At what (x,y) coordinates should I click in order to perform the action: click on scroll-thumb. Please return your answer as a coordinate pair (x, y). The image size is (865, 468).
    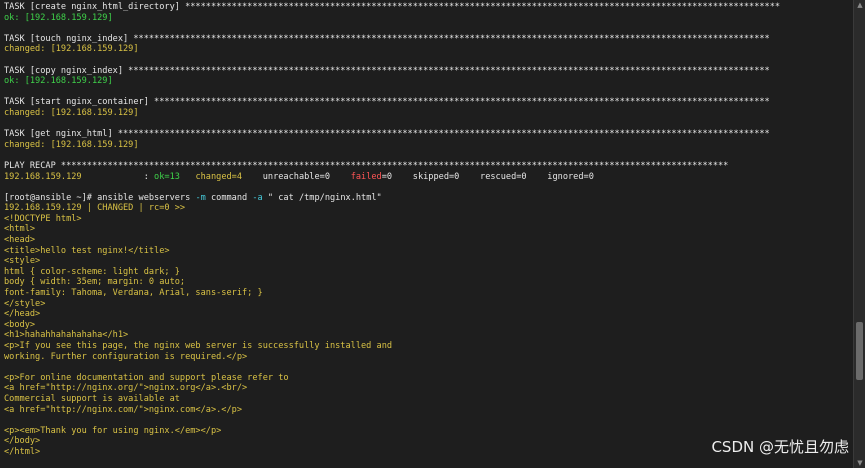
    Looking at the image, I should click on (859, 351).